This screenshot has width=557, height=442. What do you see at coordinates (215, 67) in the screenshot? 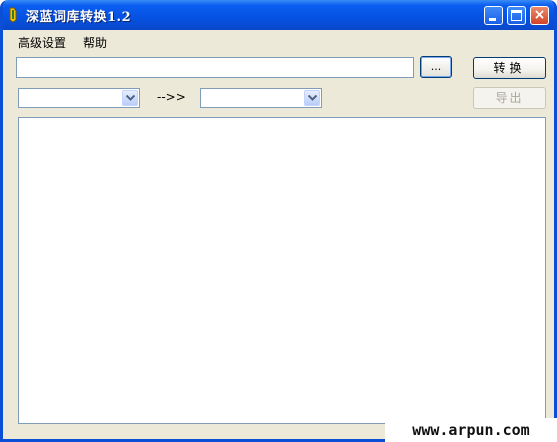
I see `file-path-input` at bounding box center [215, 67].